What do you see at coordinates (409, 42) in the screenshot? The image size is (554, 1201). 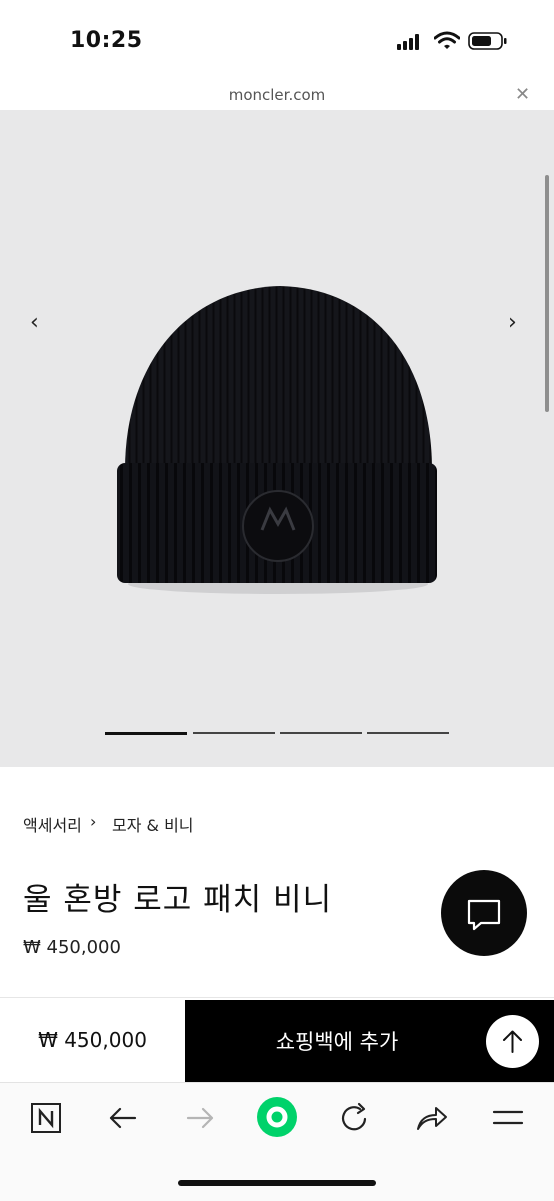 I see `cellular-signal-icon` at bounding box center [409, 42].